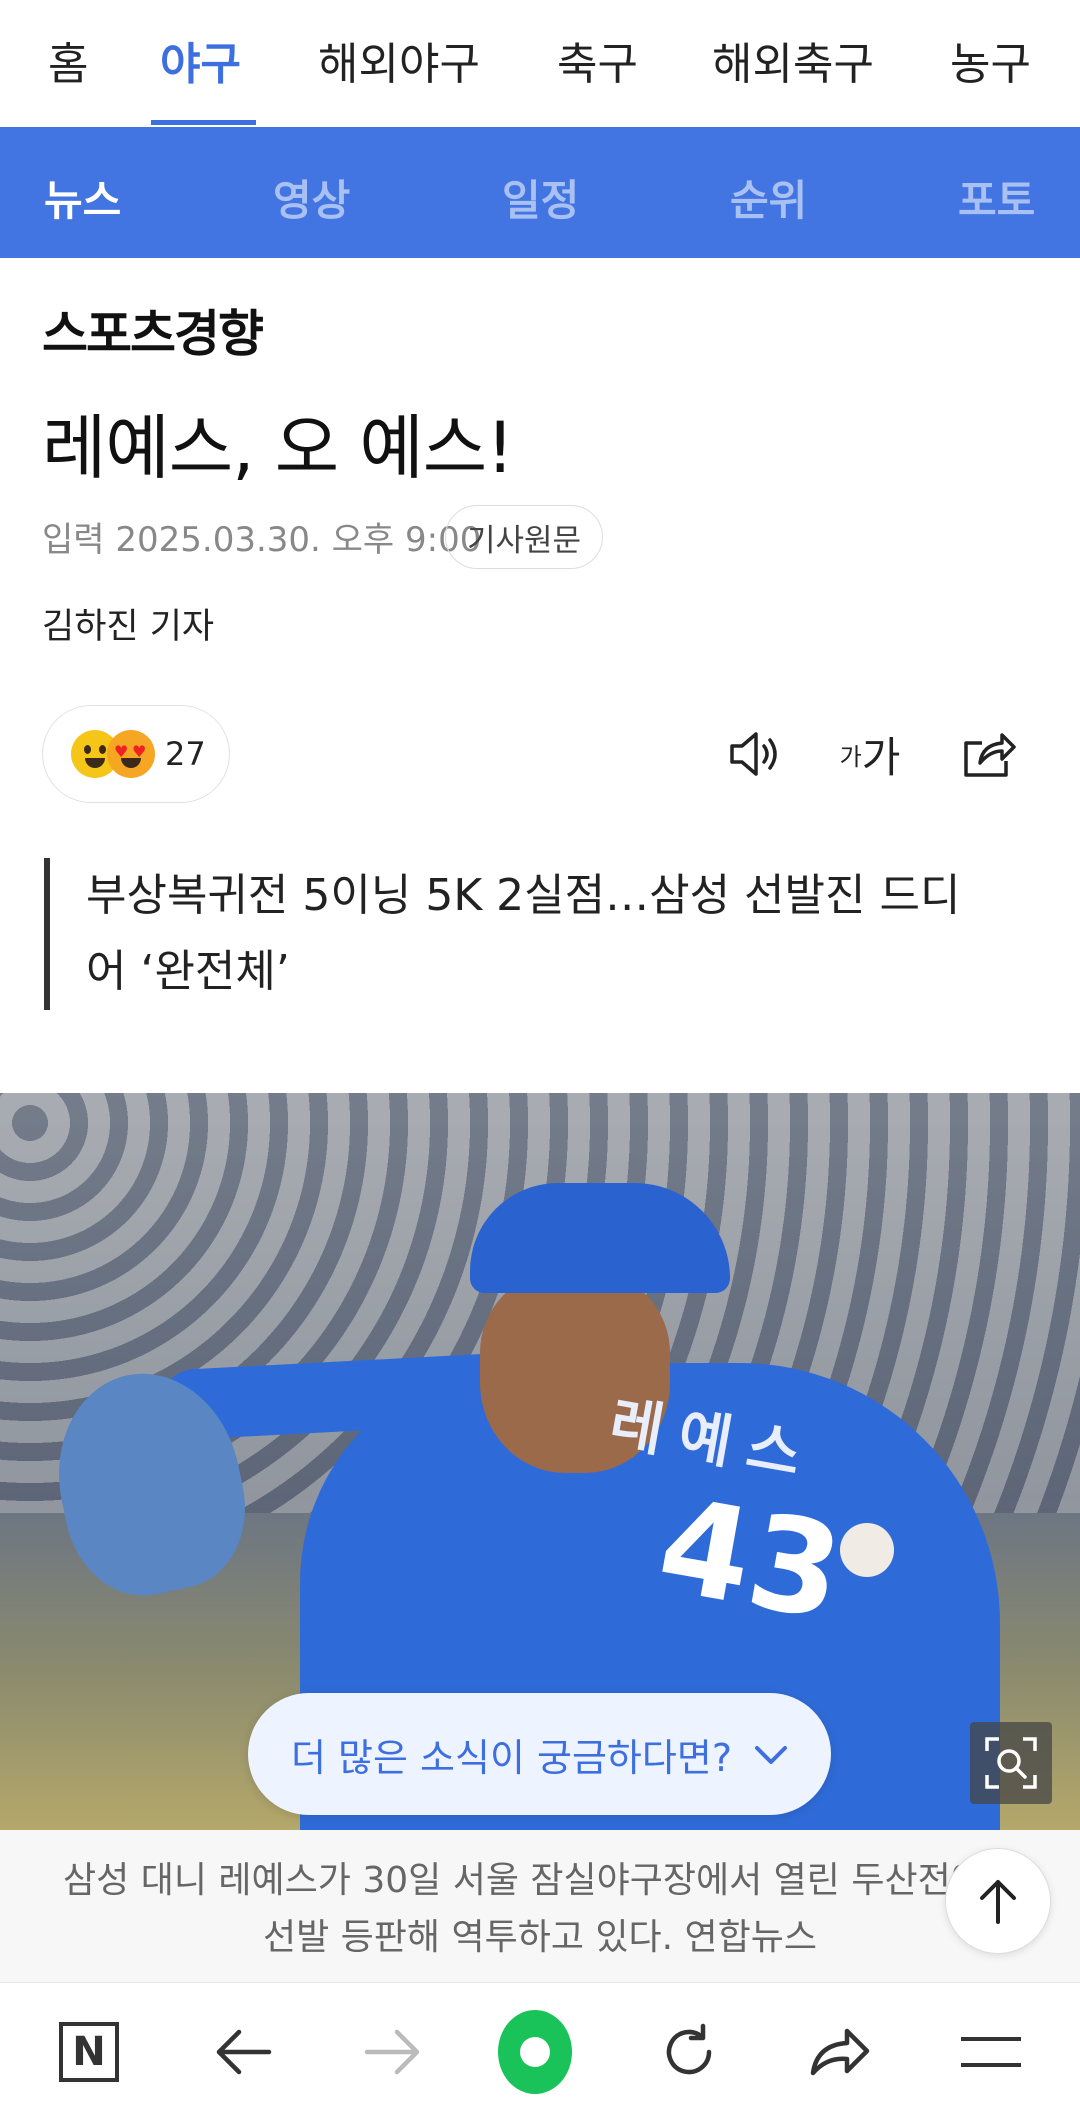 The image size is (1080, 2120). Describe the element at coordinates (540, 63) in the screenshot. I see `top-nav: 홈 야구 해외야구 축구 해외축구 농구` at that location.